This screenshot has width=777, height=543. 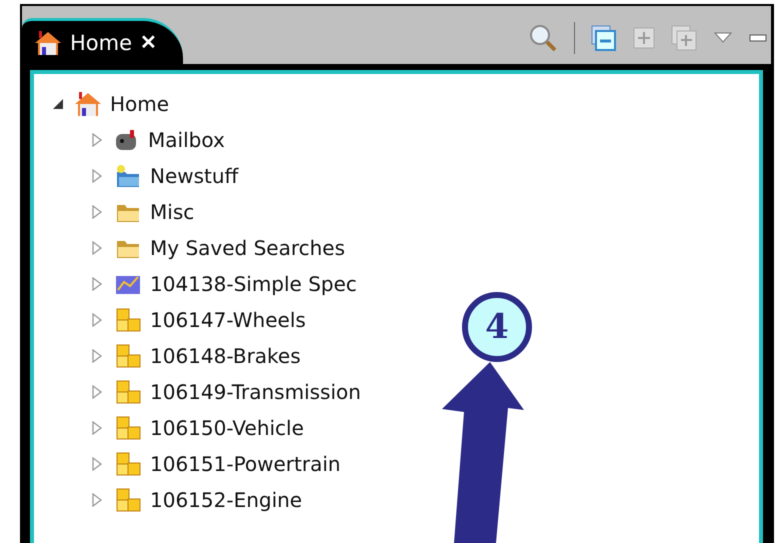 What do you see at coordinates (228, 320) in the screenshot?
I see `tree-item: 106147-Wheels` at bounding box center [228, 320].